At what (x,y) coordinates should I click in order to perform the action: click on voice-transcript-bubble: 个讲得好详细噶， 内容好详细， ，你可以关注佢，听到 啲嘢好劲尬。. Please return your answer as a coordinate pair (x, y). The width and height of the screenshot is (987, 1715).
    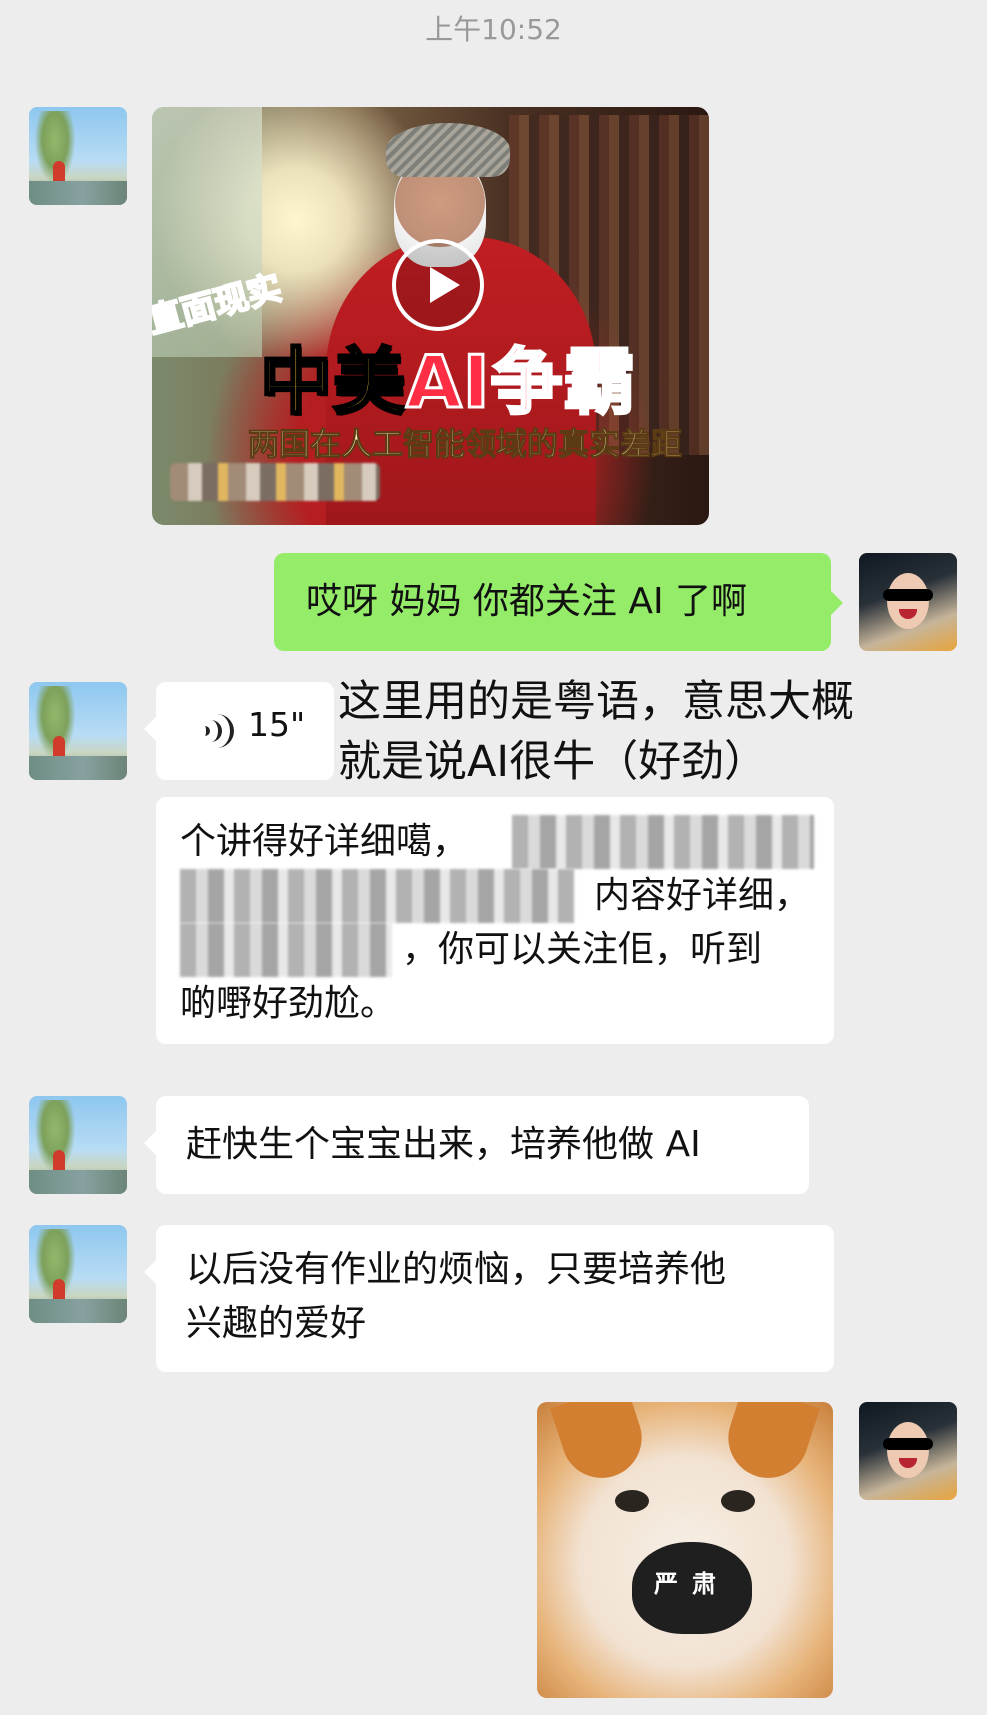
    Looking at the image, I should click on (495, 920).